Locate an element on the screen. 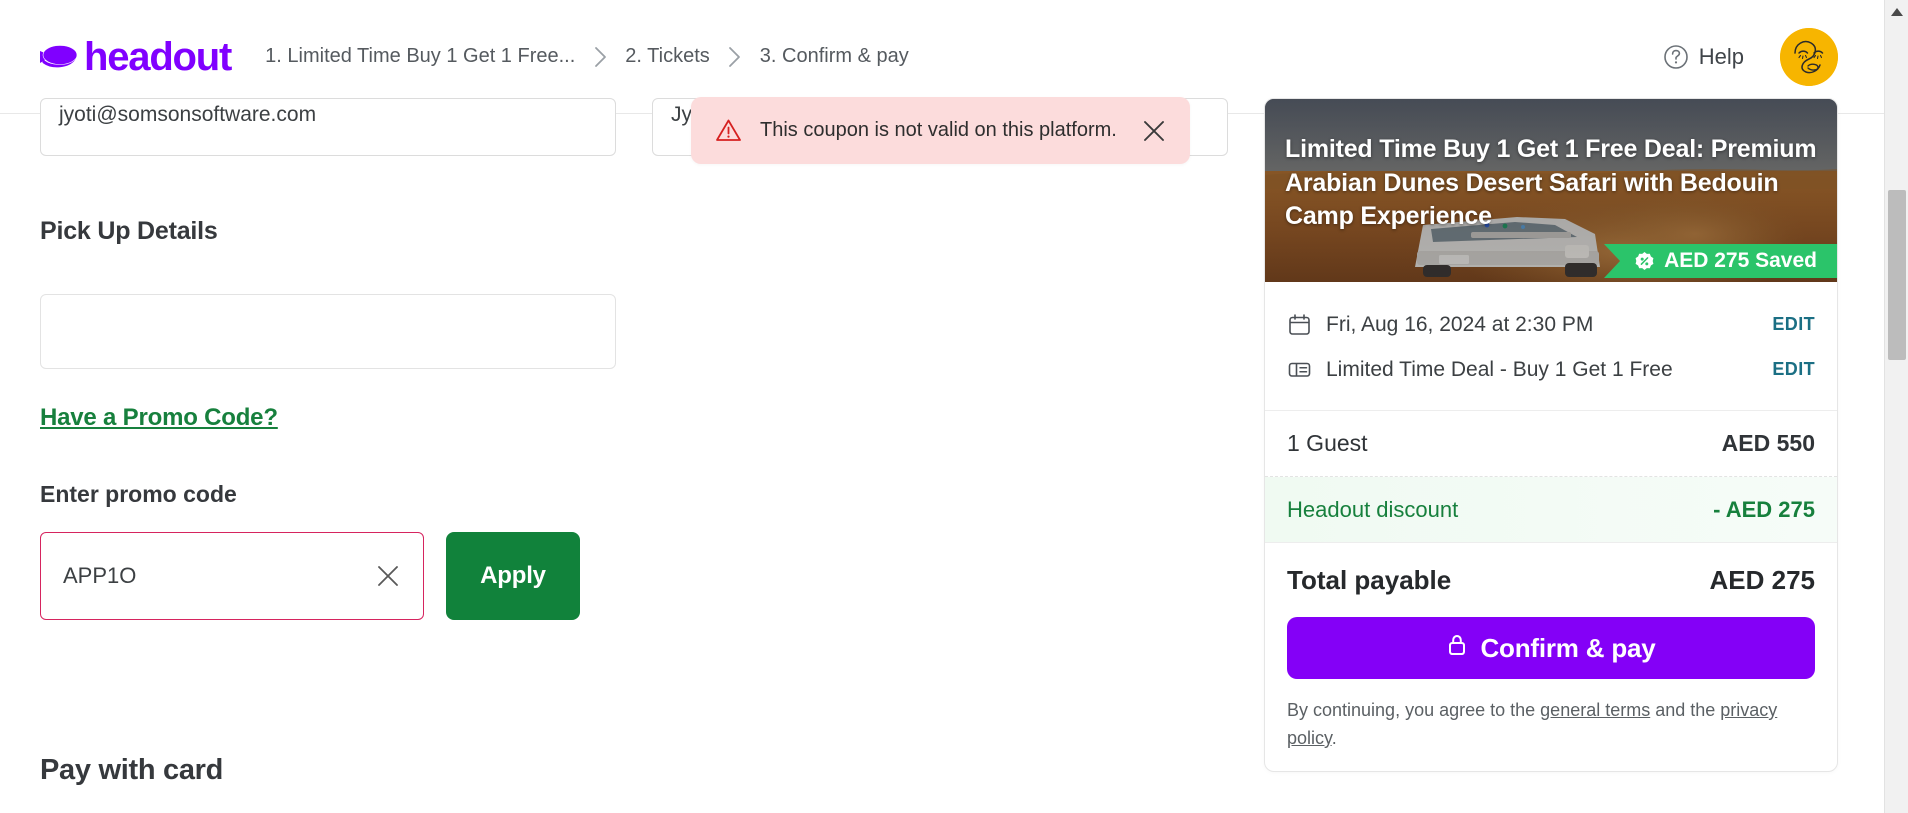  pay-with-card-title: Pay with card is located at coordinates (132, 770).